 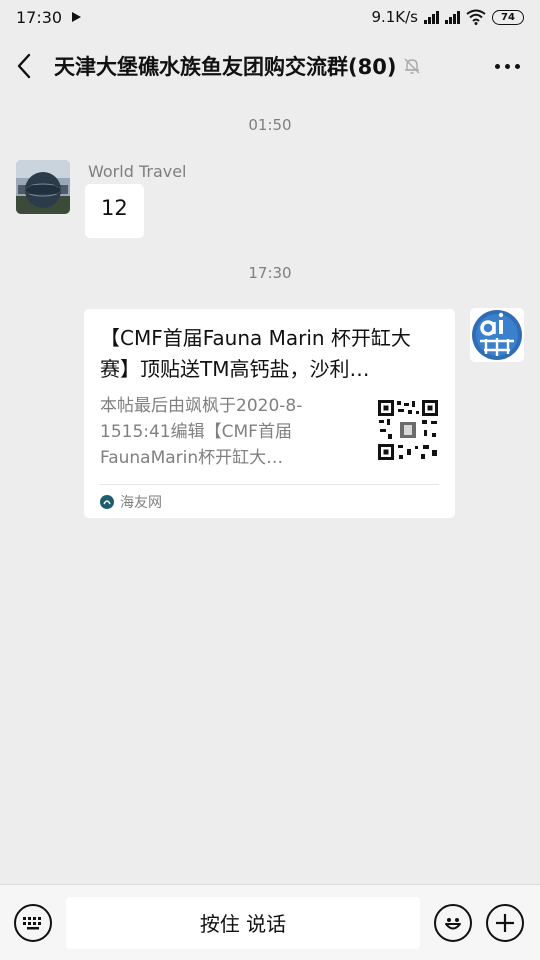 What do you see at coordinates (508, 17) in the screenshot?
I see `battery-icon: 74` at bounding box center [508, 17].